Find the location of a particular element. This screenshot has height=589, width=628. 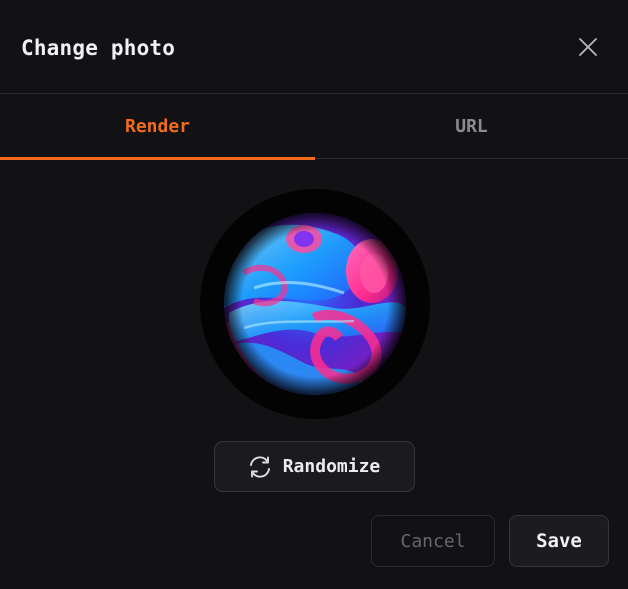

save-button: Save is located at coordinates (559, 541).